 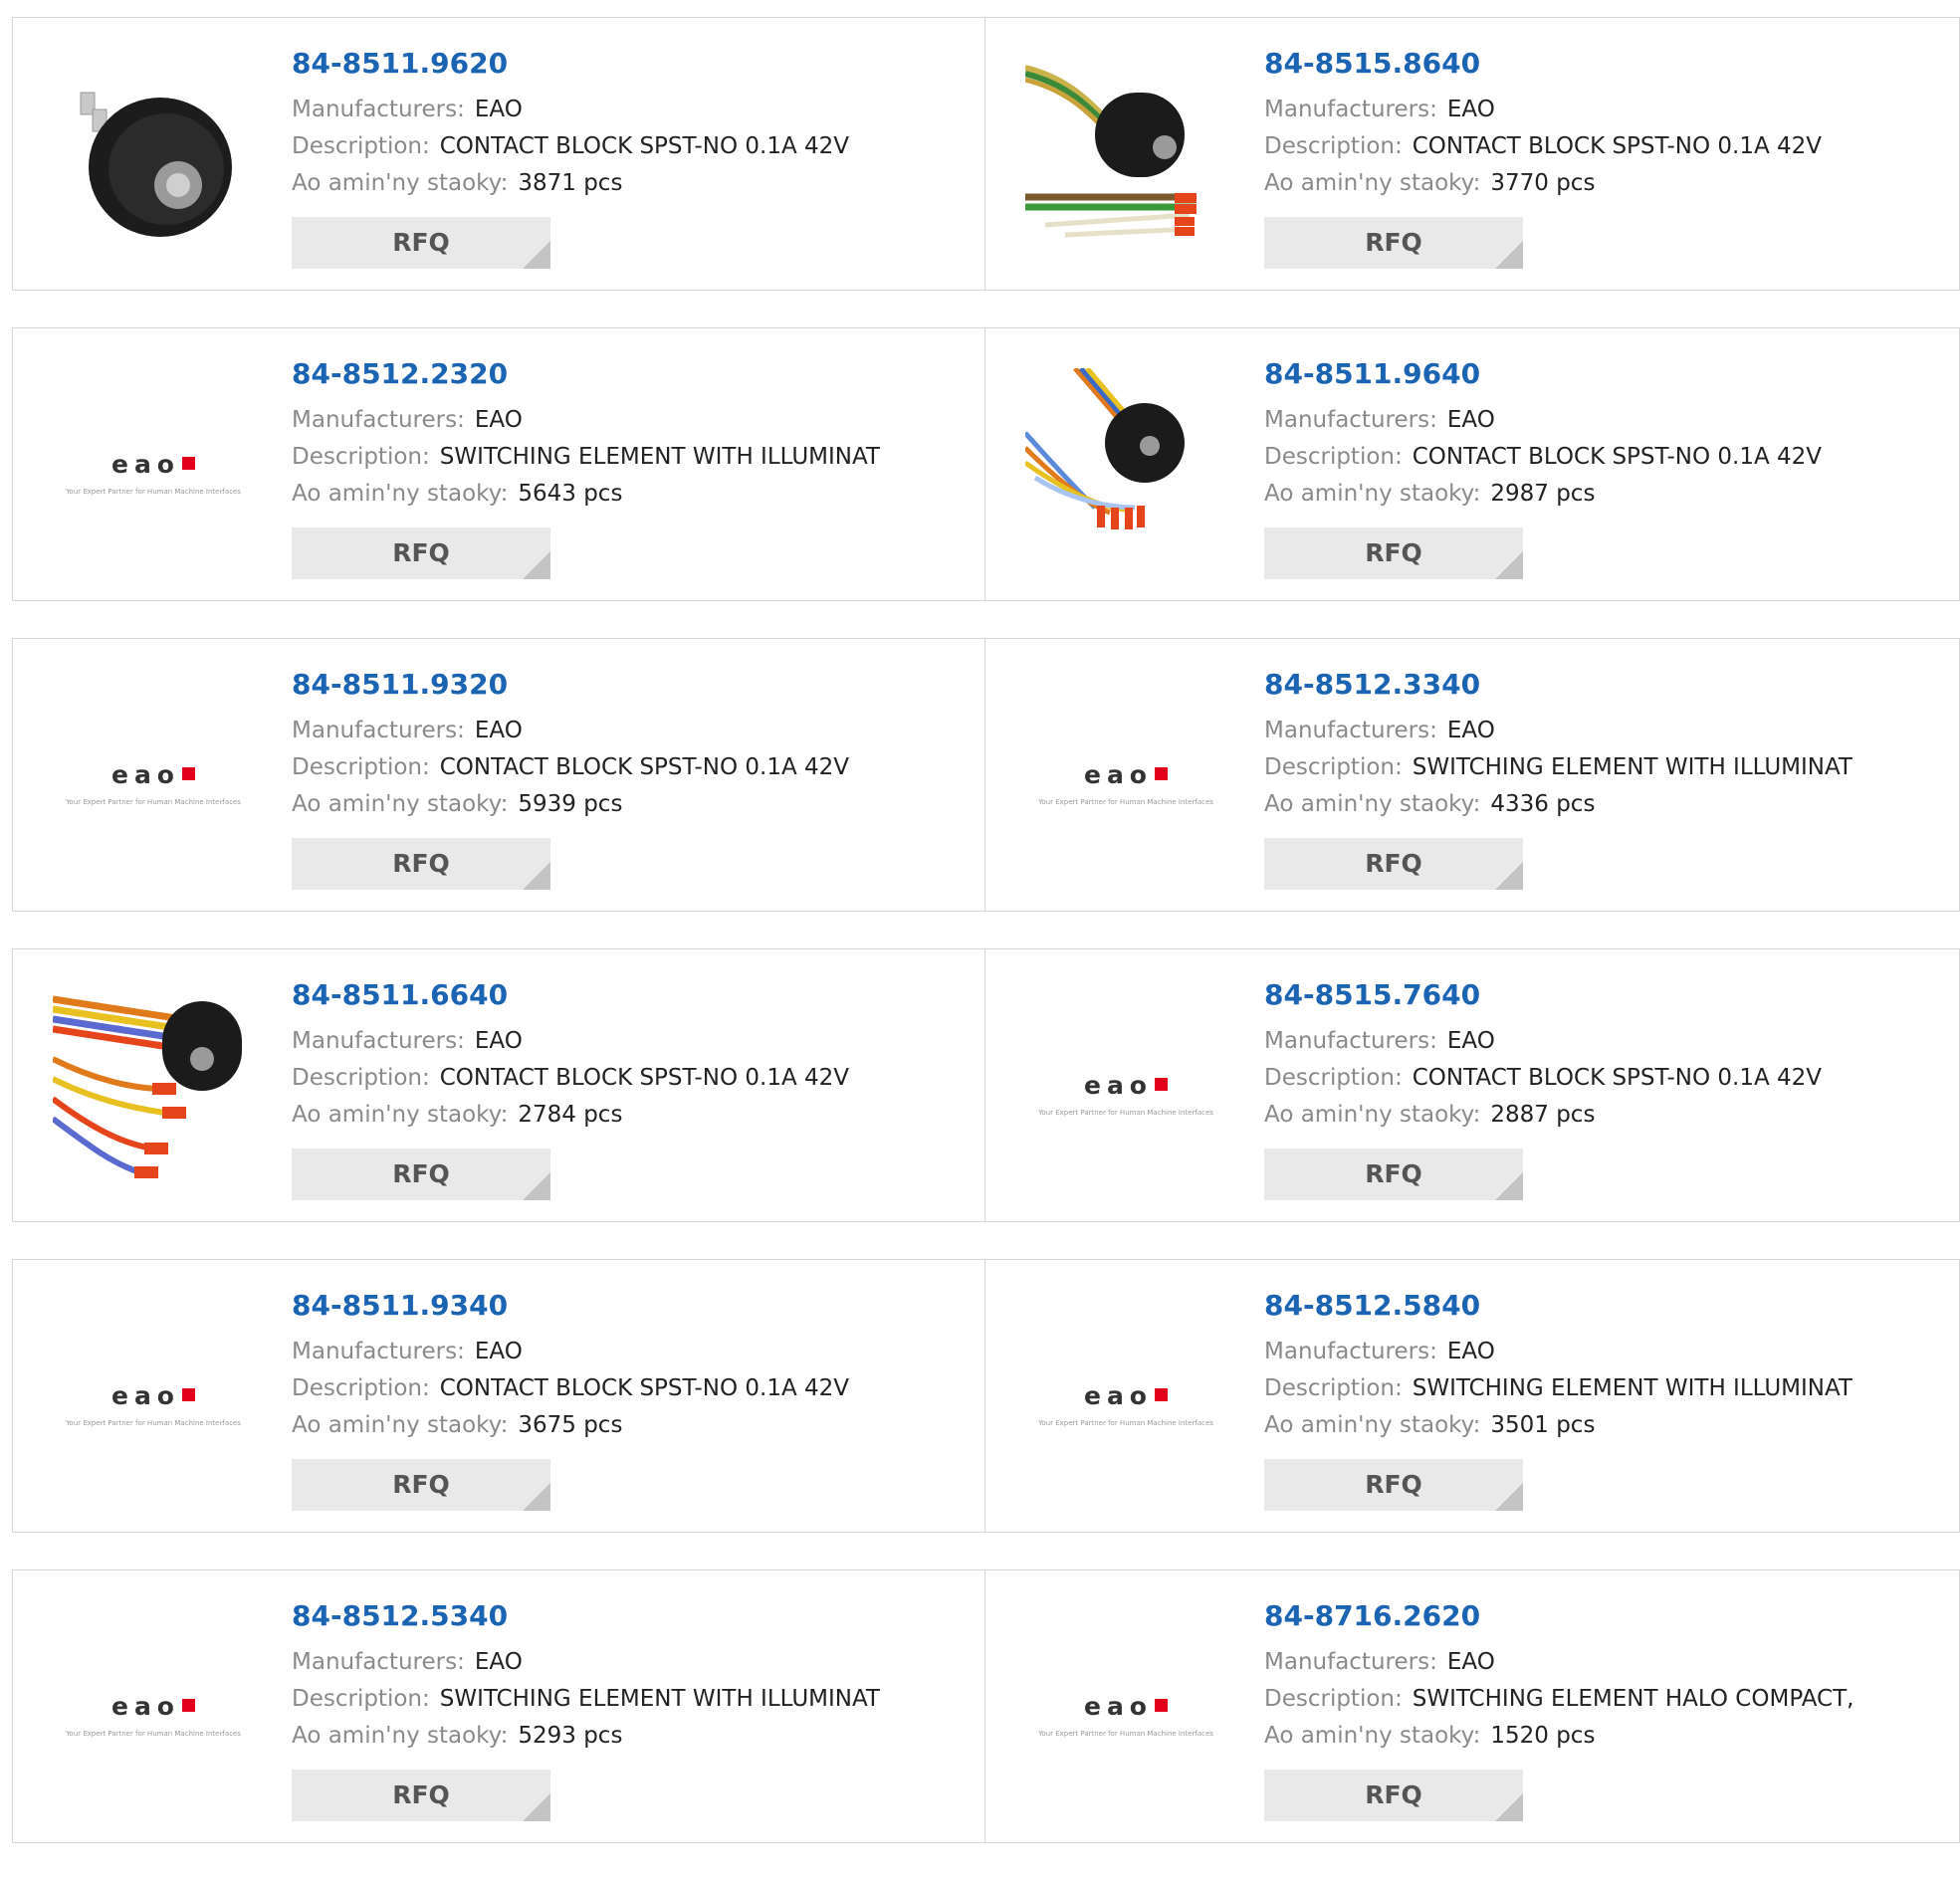 What do you see at coordinates (1607, 995) in the screenshot?
I see `part-number-link: 84-8515.7640` at bounding box center [1607, 995].